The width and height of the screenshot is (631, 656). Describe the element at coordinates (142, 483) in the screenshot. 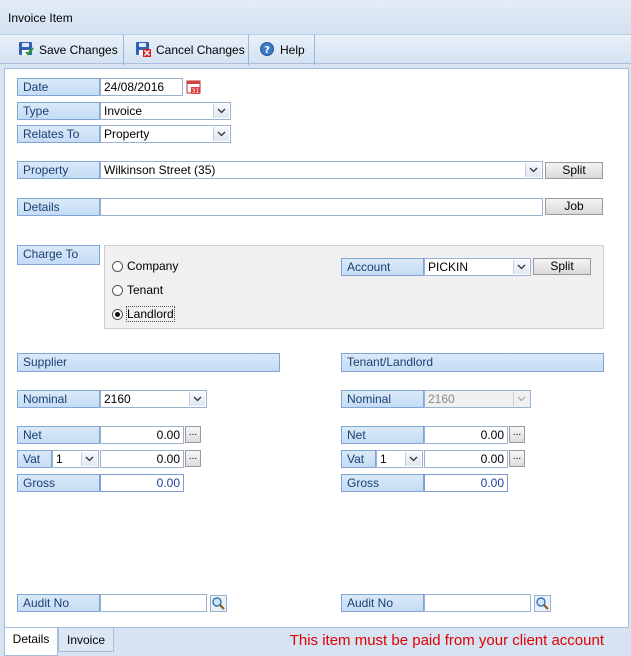

I see `supplier-gross-field: 0.00` at that location.